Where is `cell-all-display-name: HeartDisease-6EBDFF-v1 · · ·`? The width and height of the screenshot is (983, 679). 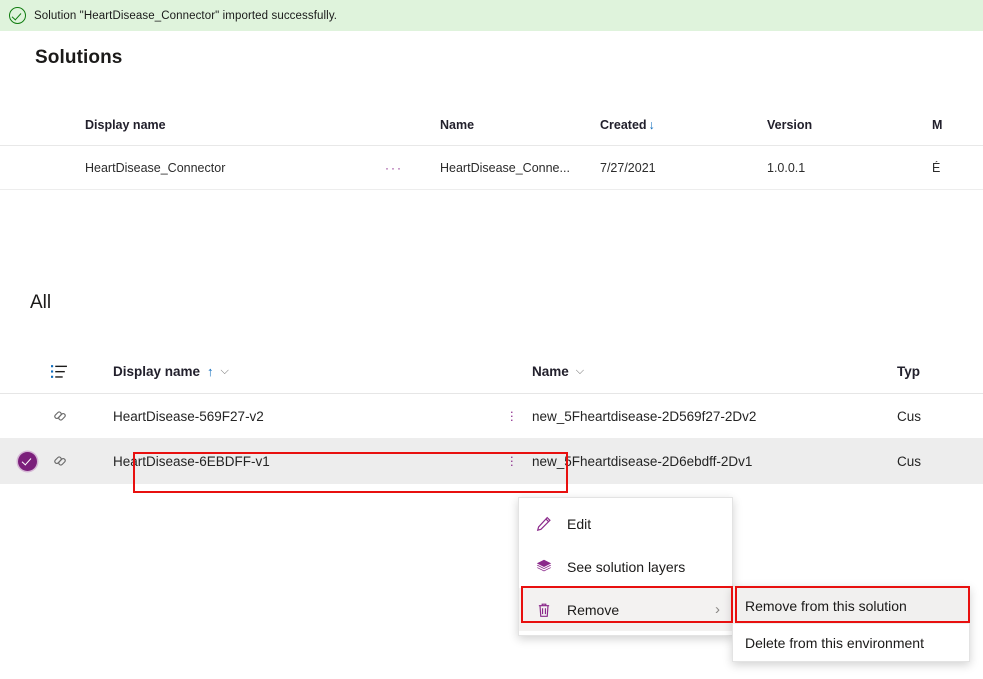
cell-all-display-name: HeartDisease-6EBDFF-v1 · · · is located at coordinates (312, 460).